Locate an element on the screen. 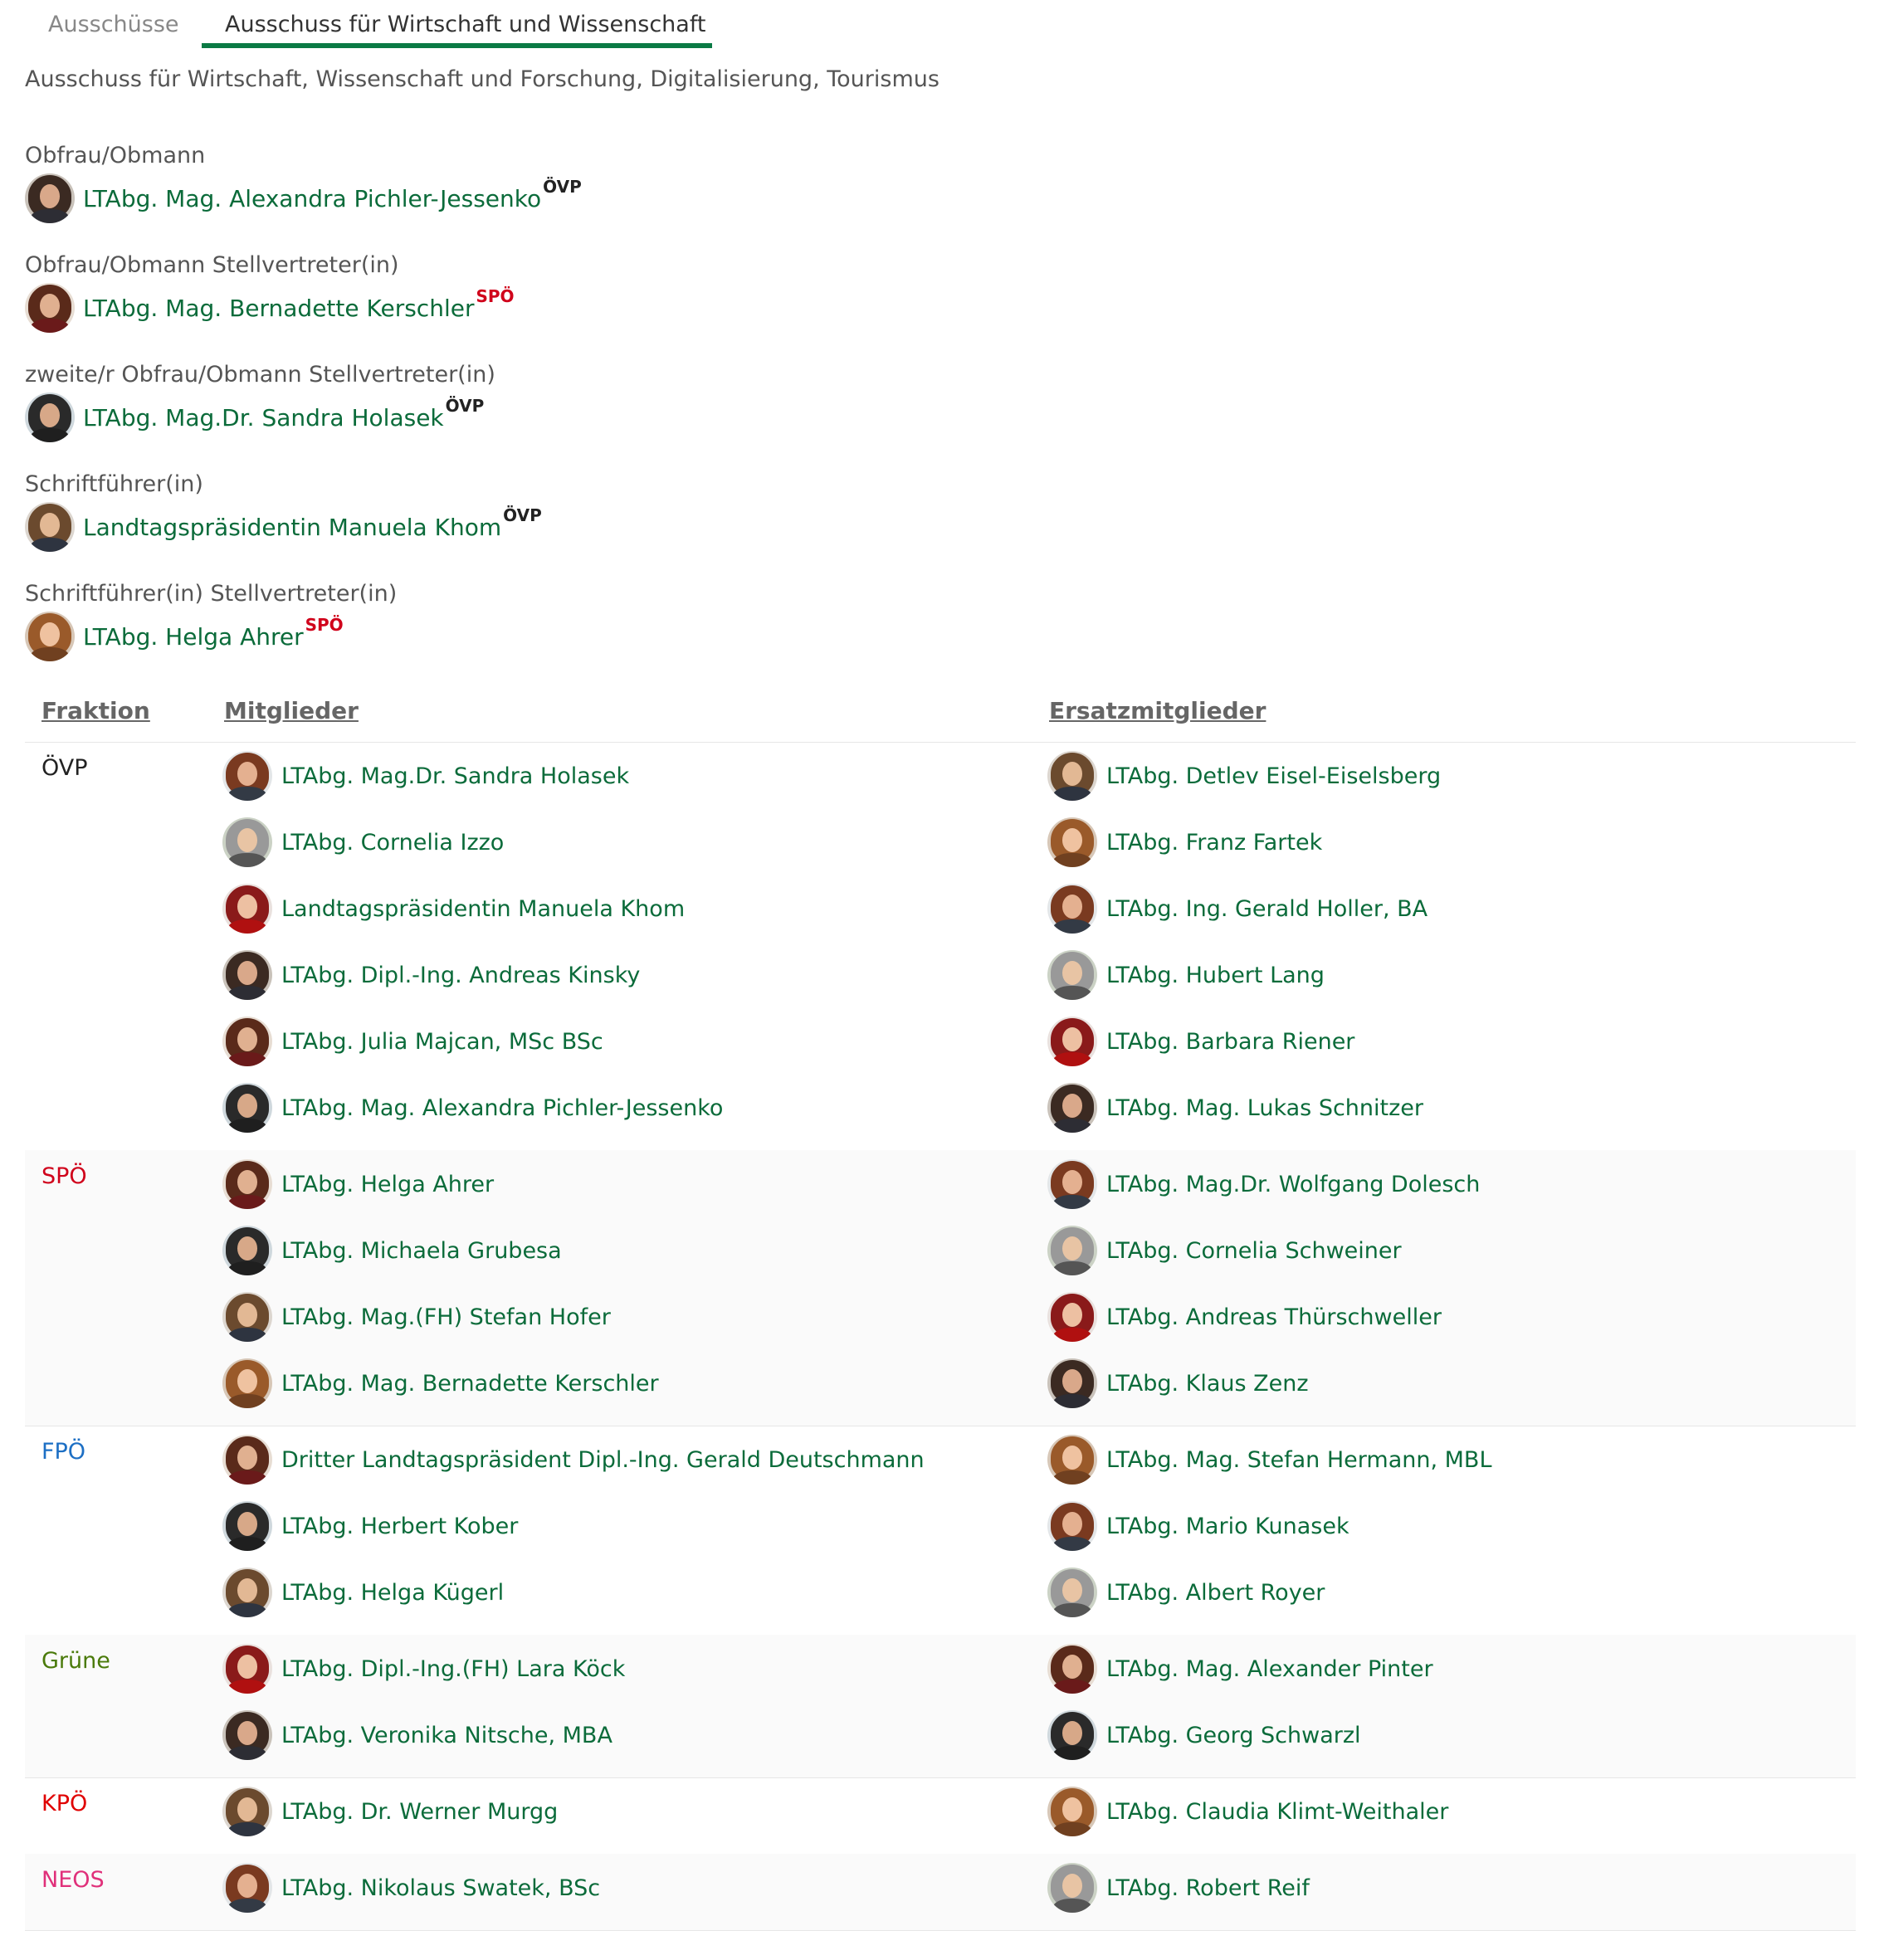 The image size is (1879, 1960). substitute-item: LTAbg. Albert Royer is located at coordinates (1186, 1592).